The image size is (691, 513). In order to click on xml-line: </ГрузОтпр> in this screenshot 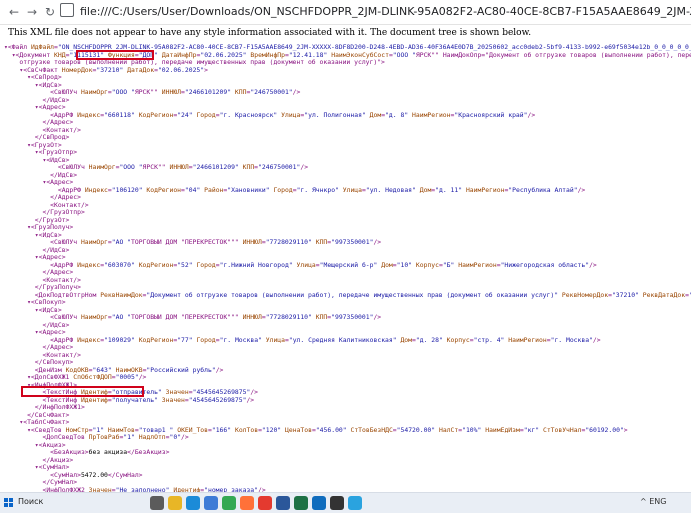, I will do `click(44, 212)`.